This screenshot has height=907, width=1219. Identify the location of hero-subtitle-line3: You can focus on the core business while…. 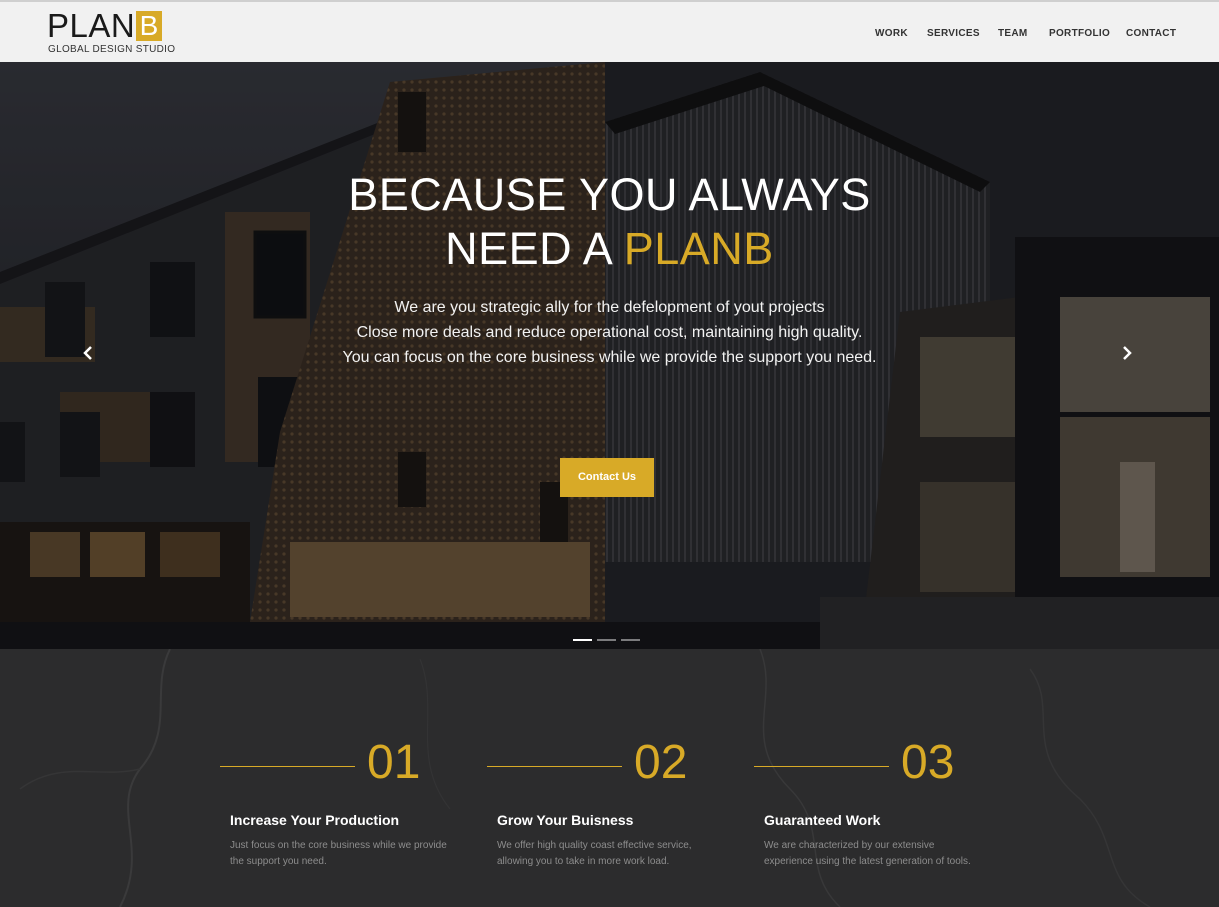
(609, 357).